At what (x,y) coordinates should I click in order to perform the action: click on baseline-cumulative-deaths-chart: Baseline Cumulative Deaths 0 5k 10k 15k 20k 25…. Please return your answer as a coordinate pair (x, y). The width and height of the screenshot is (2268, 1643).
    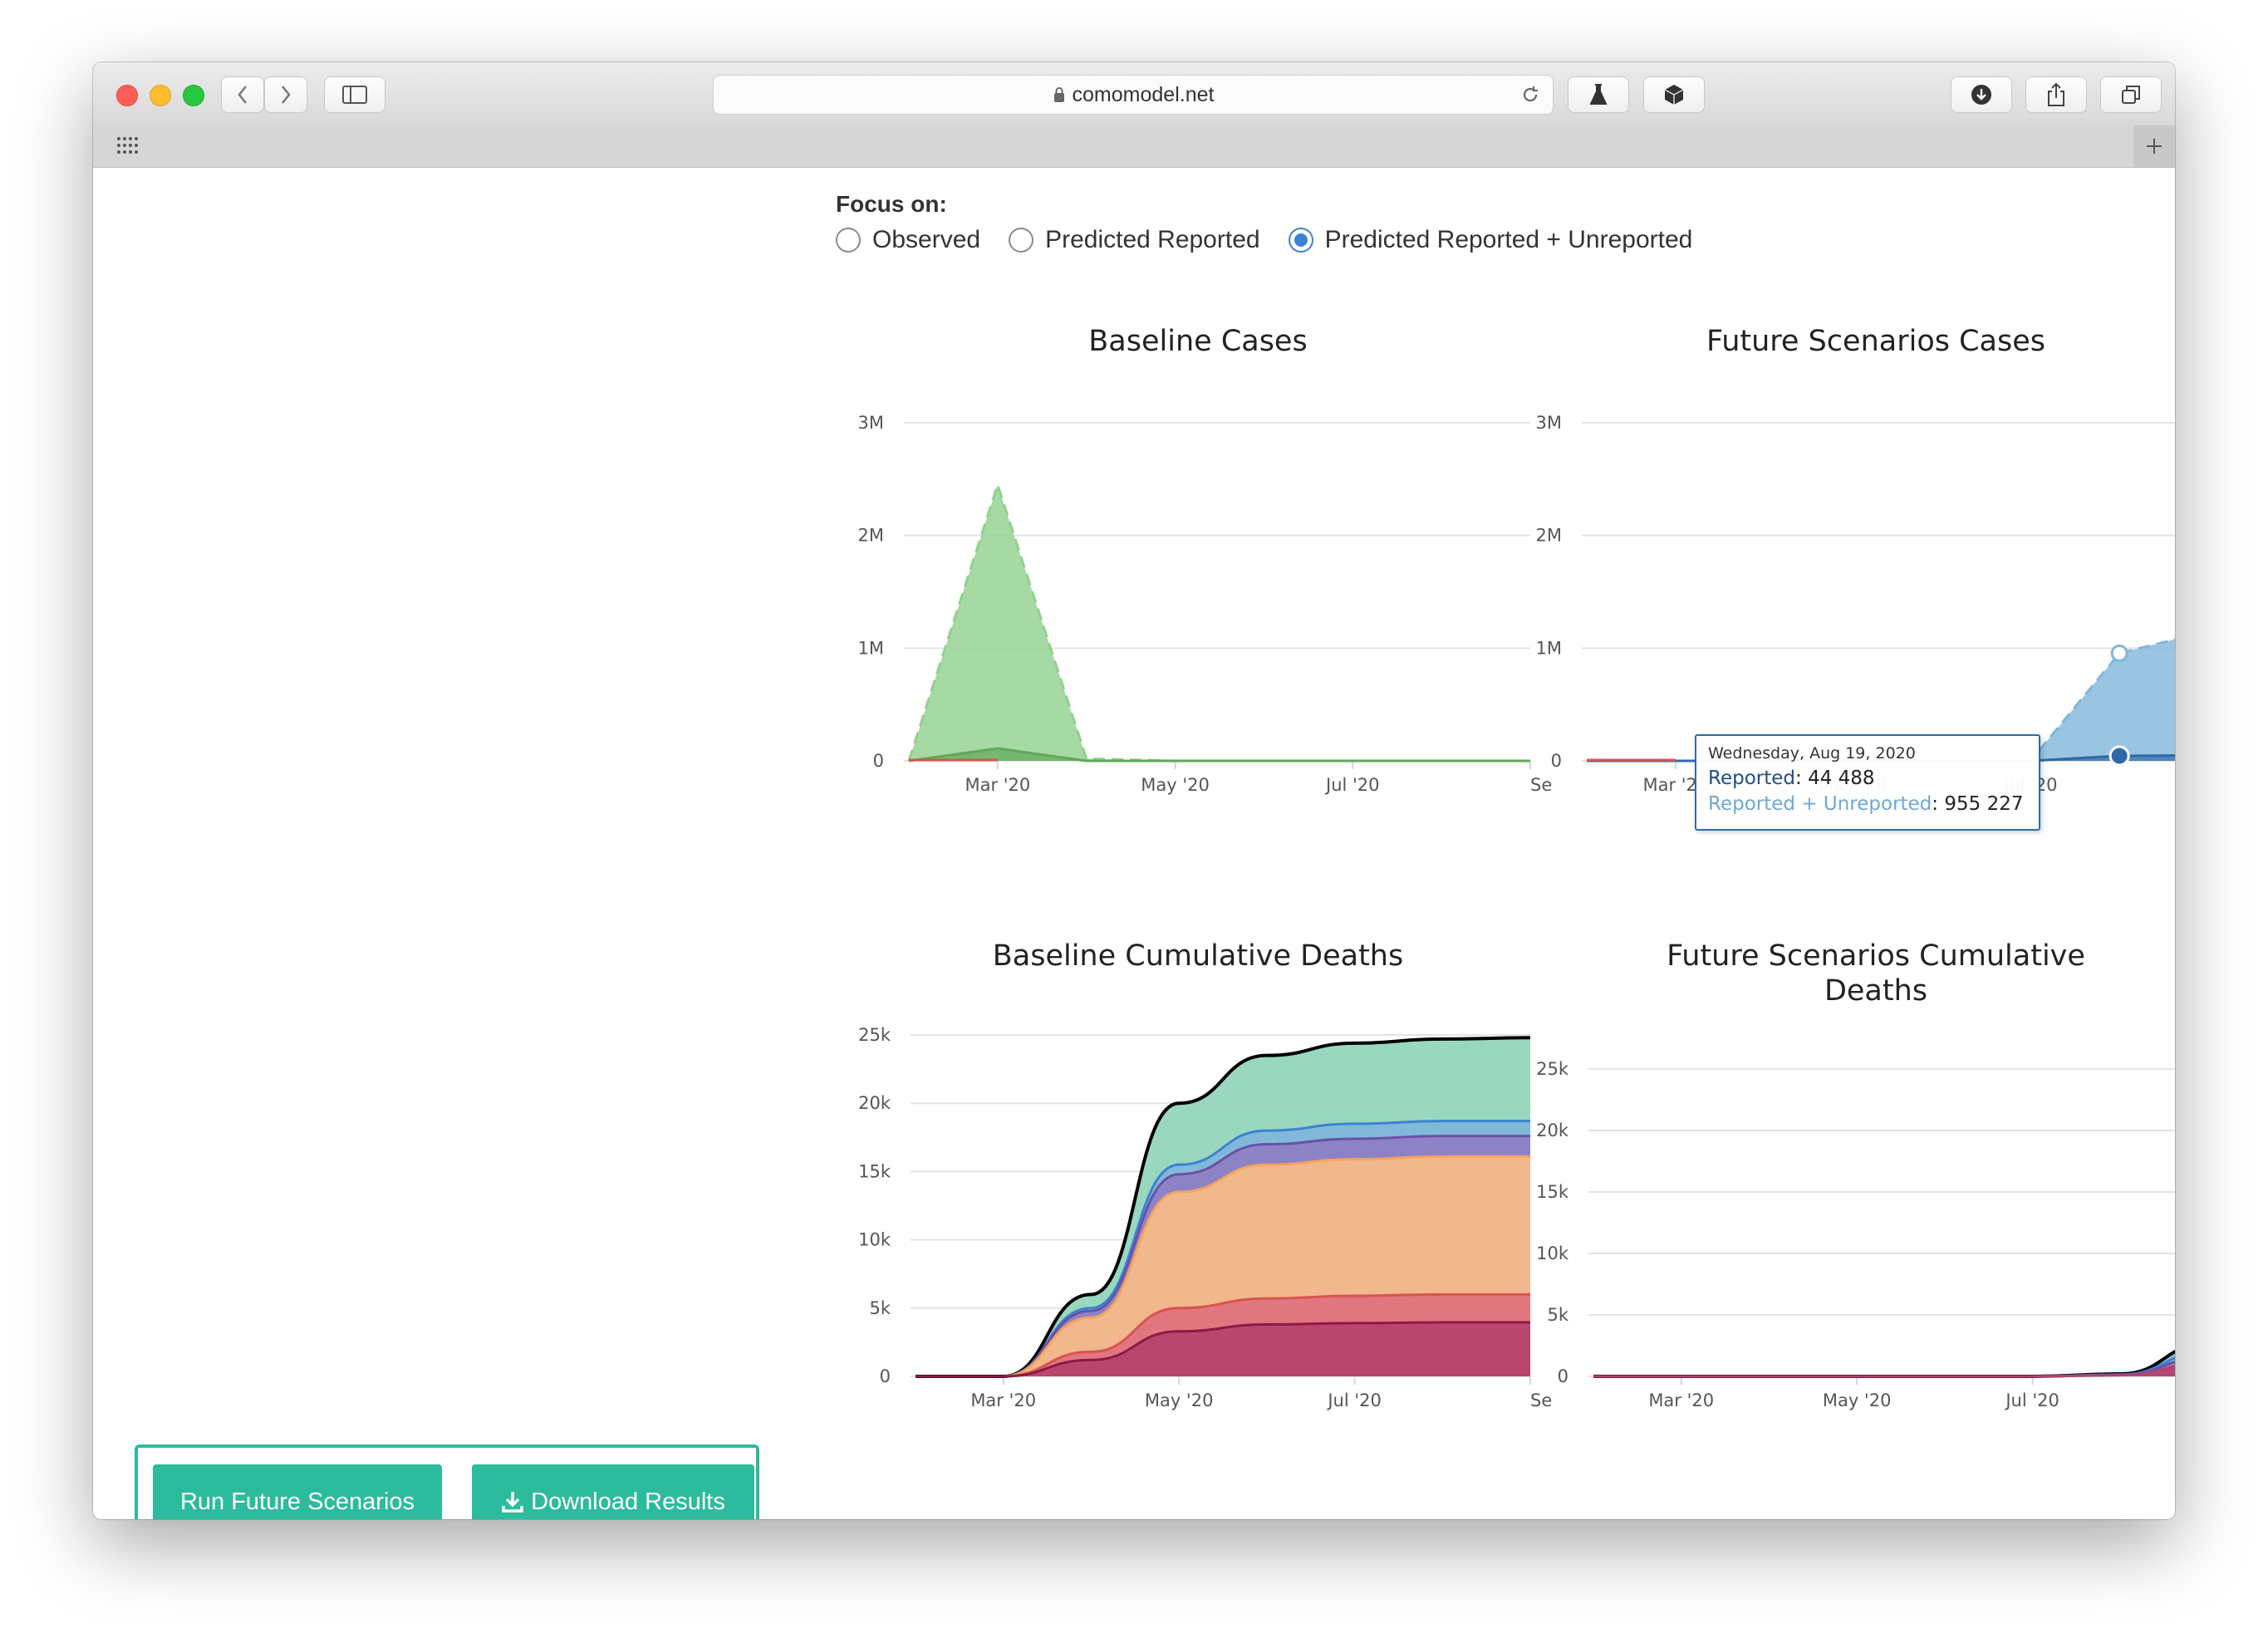
    Looking at the image, I should click on (1198, 1222).